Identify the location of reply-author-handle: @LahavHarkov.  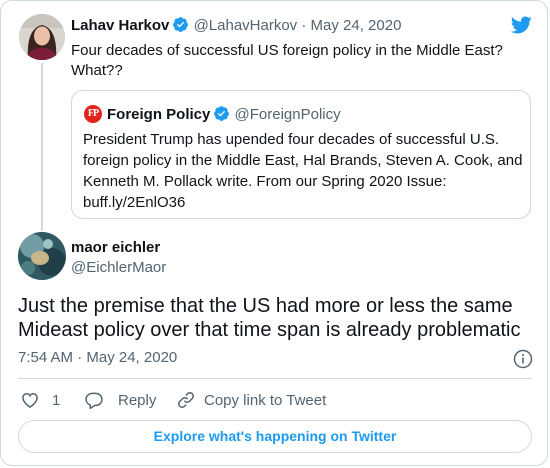
(246, 25).